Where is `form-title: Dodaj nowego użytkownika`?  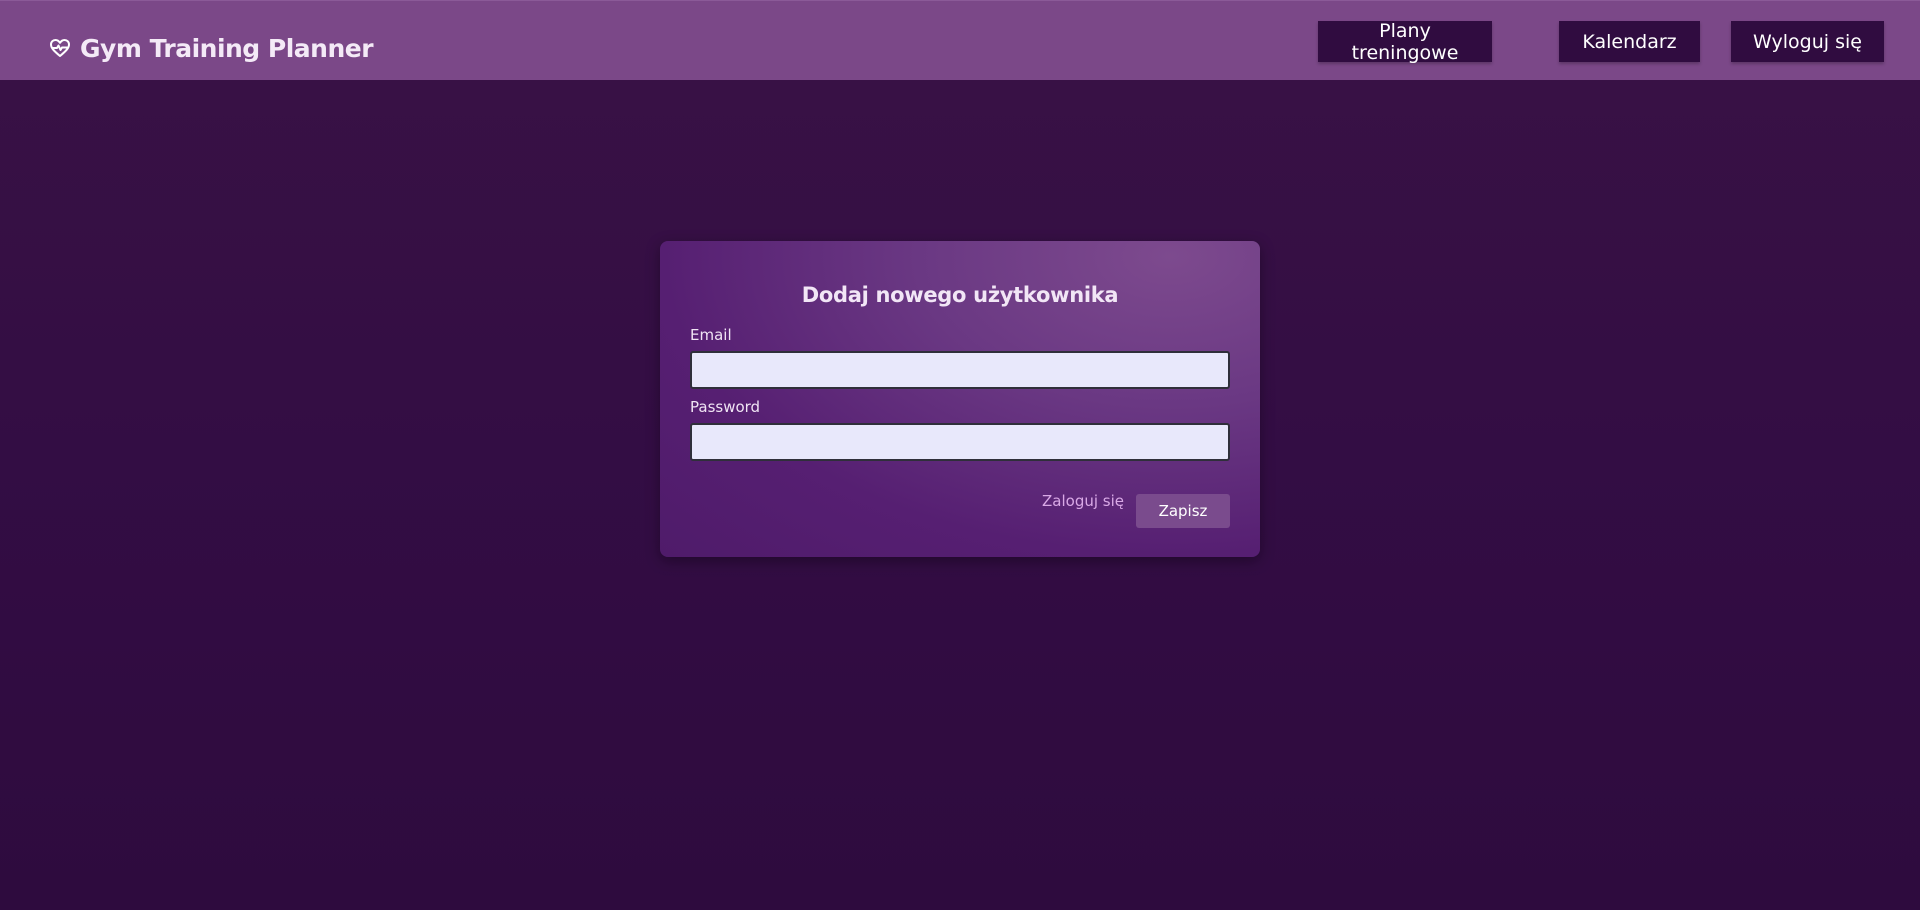 form-title: Dodaj nowego użytkownika is located at coordinates (960, 295).